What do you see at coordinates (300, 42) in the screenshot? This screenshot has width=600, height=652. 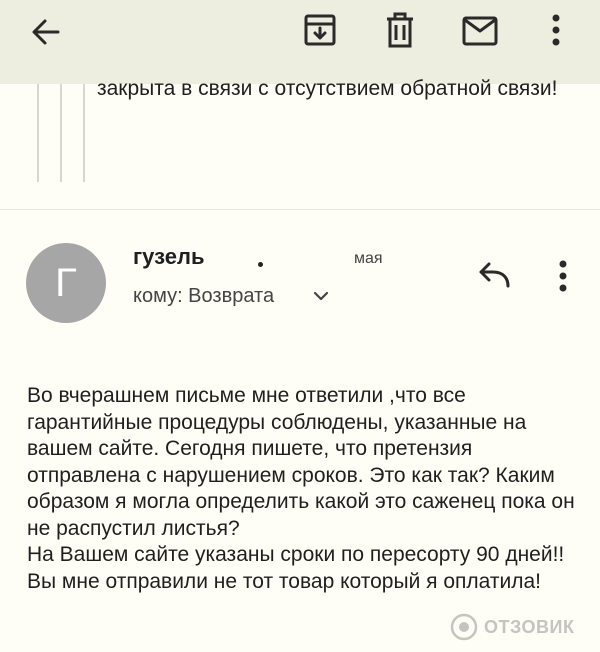 I see `top-app-bar` at bounding box center [300, 42].